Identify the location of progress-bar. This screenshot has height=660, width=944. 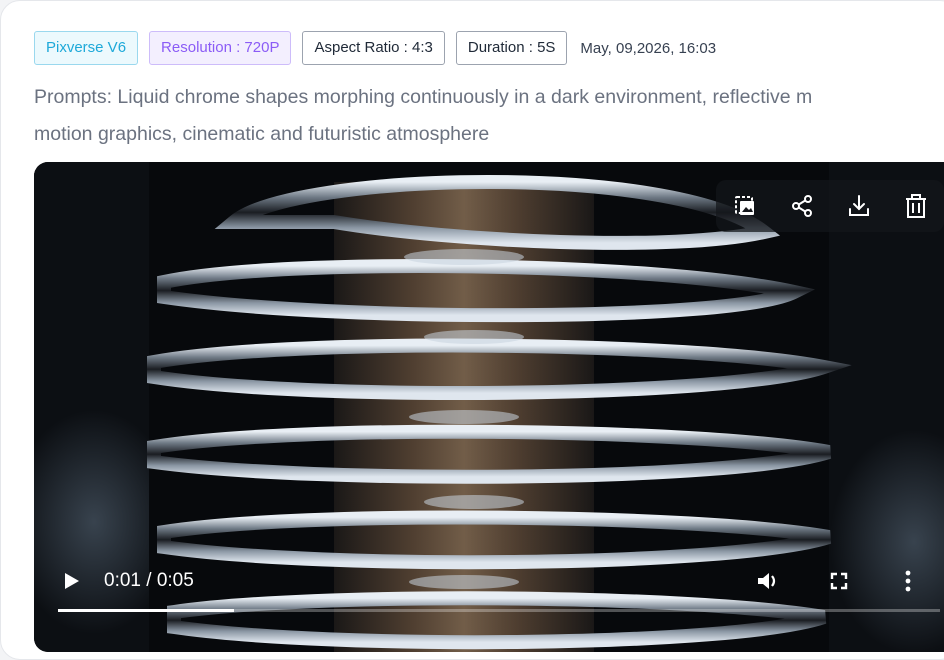
(499, 610).